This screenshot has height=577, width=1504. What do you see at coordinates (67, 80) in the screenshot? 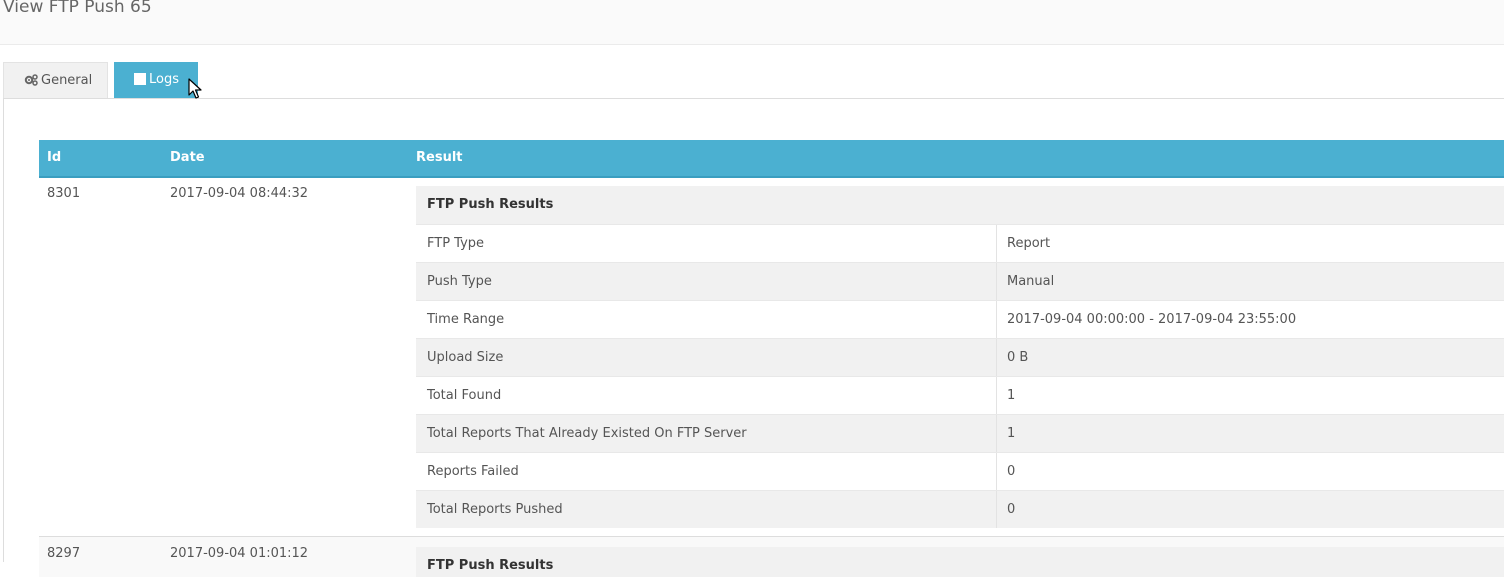
I see `tab-general-label: General` at bounding box center [67, 80].